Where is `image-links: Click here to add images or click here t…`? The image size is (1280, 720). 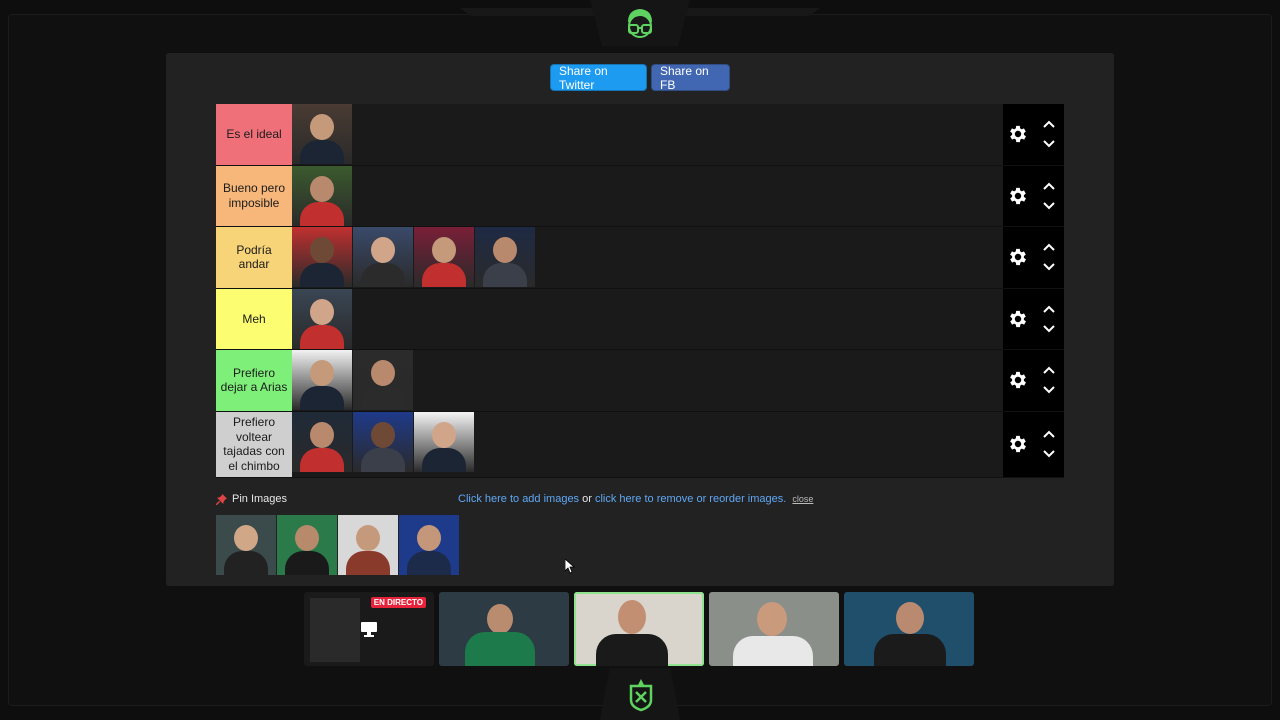
image-links: Click here to add images or click here t… is located at coordinates (635, 499).